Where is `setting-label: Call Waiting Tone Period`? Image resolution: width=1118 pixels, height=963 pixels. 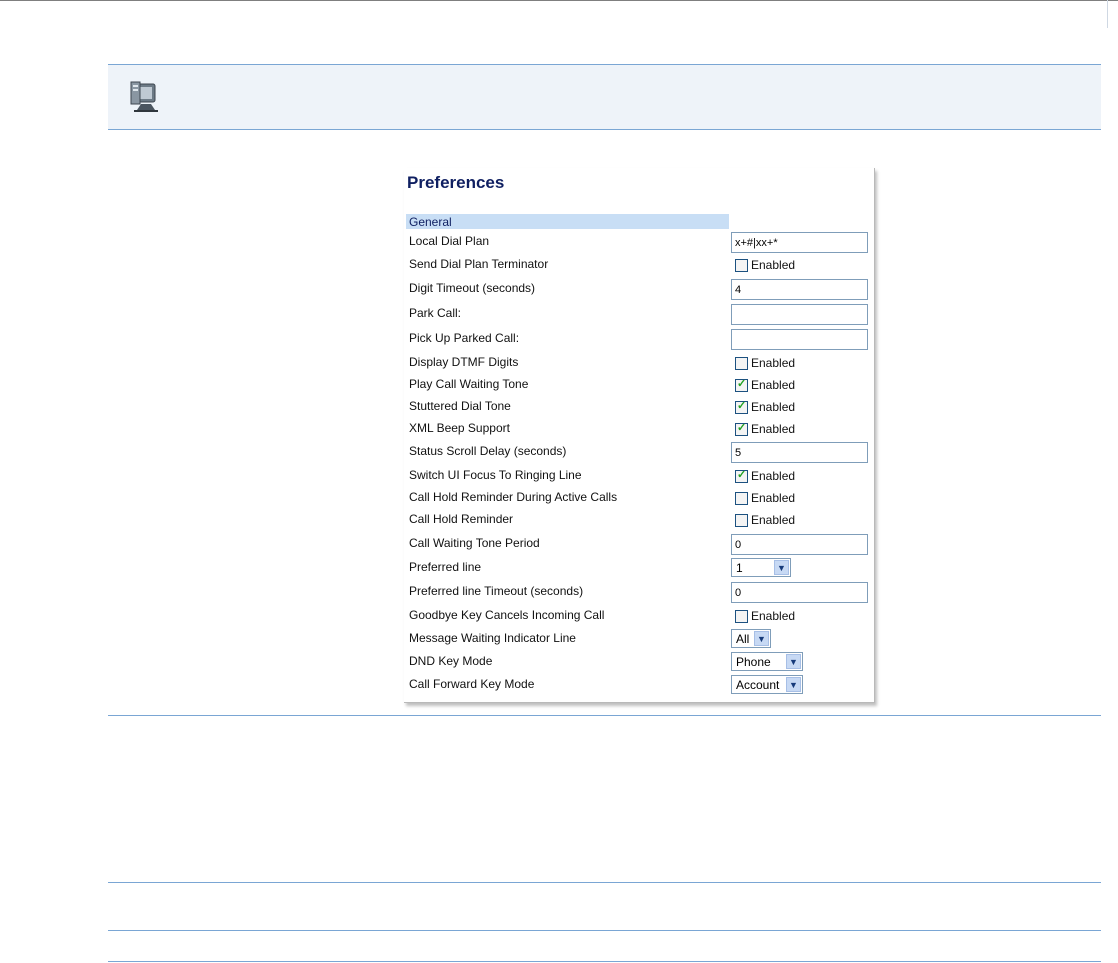 setting-label: Call Waiting Tone Period is located at coordinates (474, 543).